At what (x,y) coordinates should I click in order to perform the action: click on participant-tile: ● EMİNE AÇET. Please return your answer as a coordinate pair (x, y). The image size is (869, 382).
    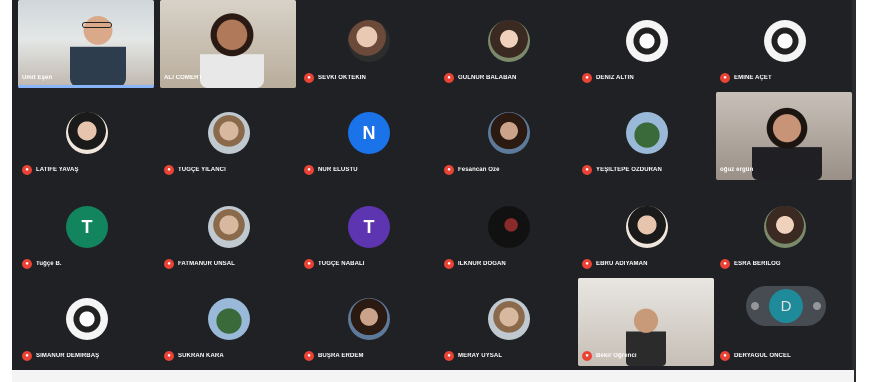
    Looking at the image, I should click on (784, 44).